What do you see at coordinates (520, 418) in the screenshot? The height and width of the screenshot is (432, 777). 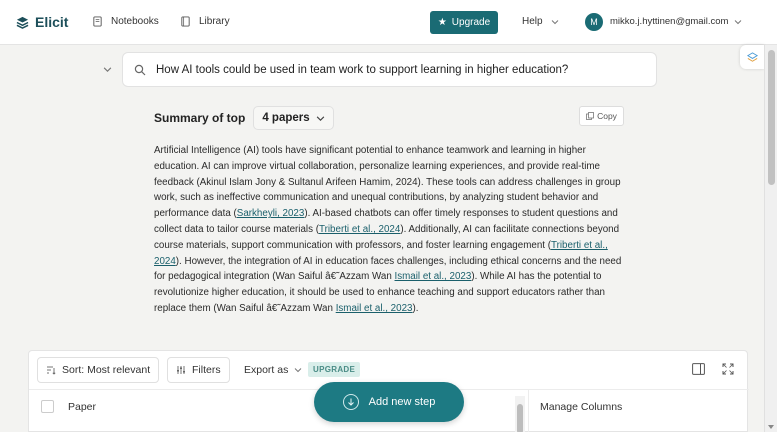 I see `table-scrollbar-thumb` at bounding box center [520, 418].